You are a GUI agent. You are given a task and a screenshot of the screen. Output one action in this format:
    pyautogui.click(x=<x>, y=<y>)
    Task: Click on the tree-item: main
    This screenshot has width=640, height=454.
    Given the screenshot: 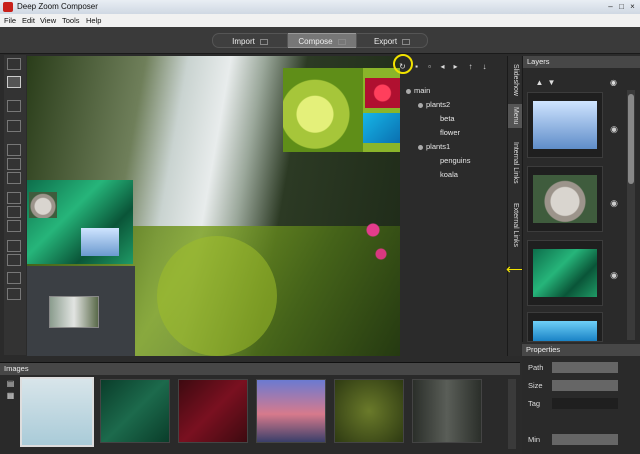 What is the action you would take?
    pyautogui.click(x=454, y=91)
    